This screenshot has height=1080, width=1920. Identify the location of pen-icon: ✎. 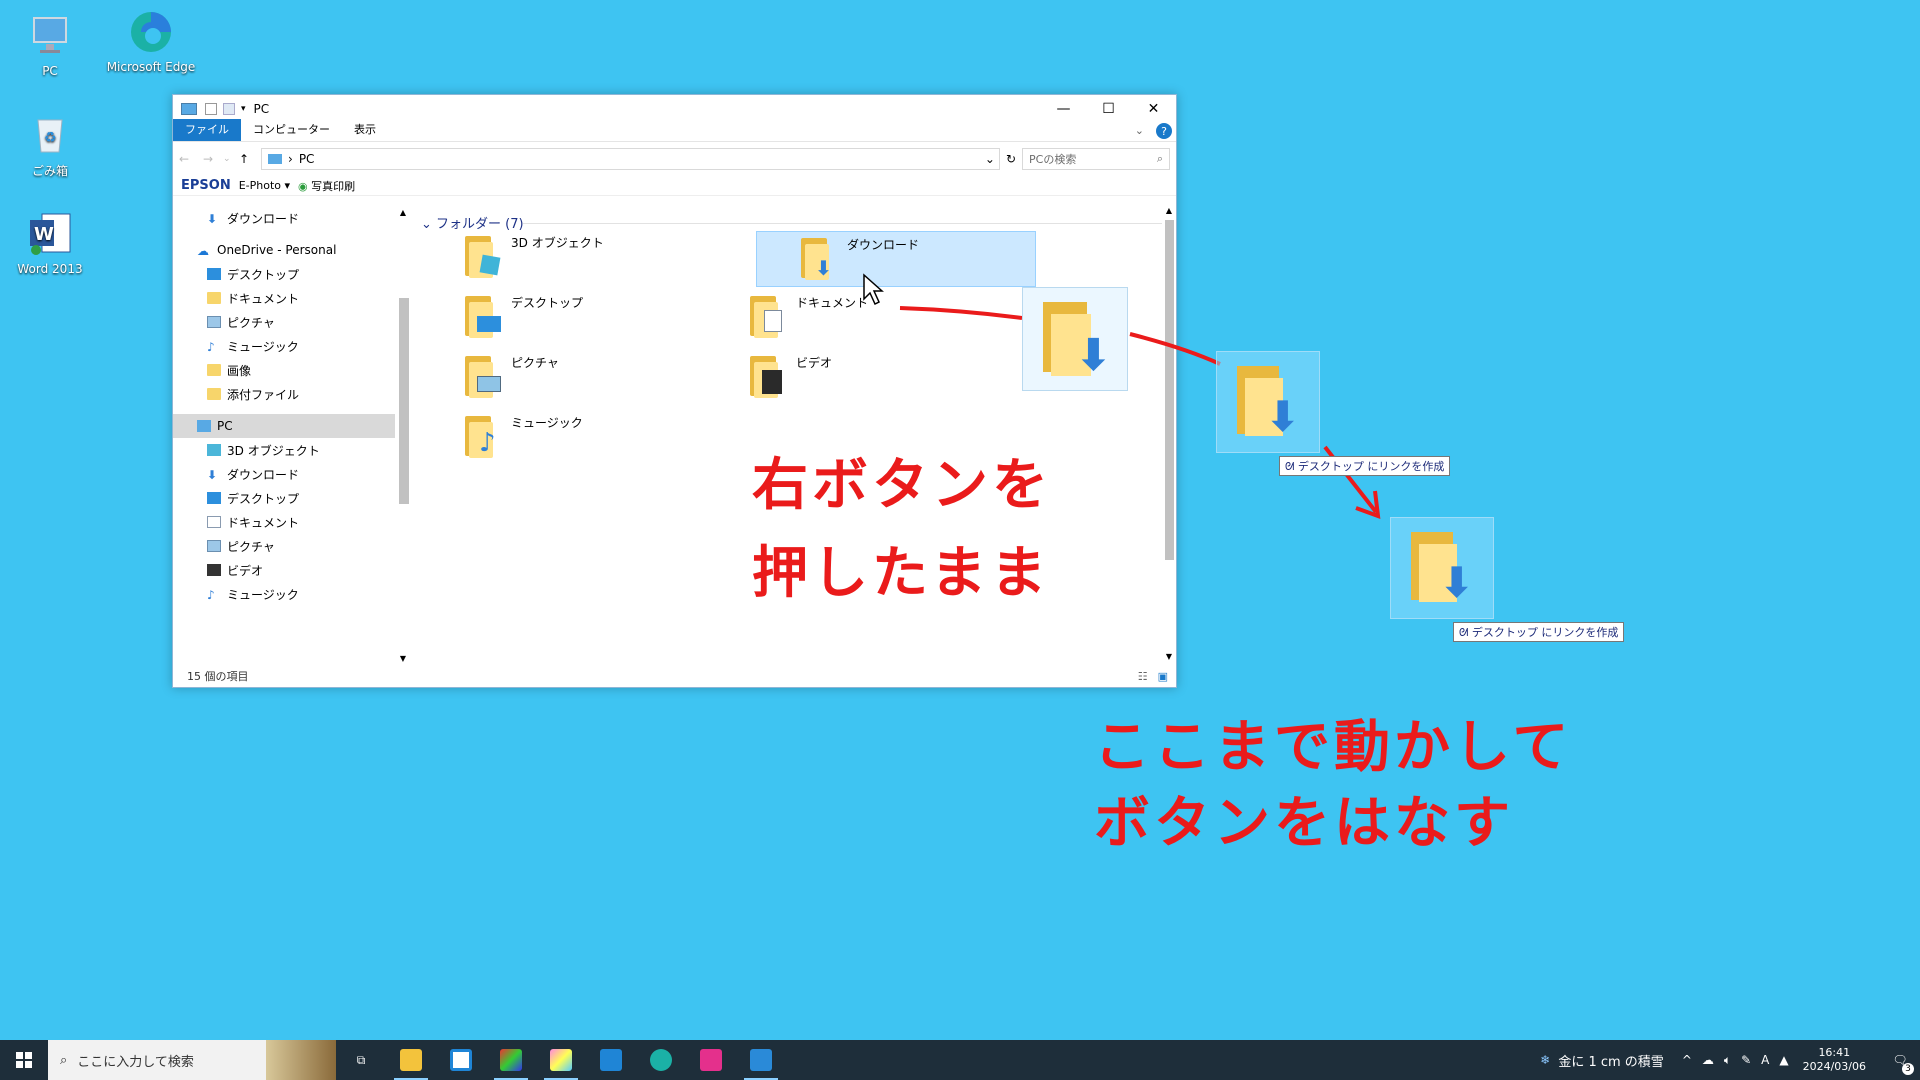
(1746, 1060).